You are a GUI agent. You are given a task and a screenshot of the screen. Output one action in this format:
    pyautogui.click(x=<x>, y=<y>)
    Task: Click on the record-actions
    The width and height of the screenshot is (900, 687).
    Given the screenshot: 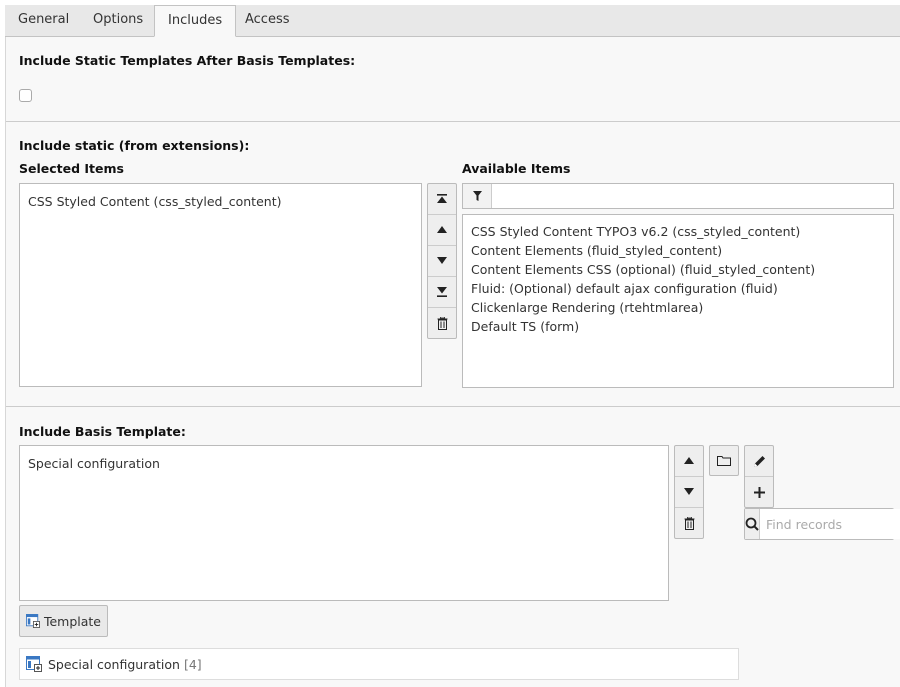 What is the action you would take?
    pyautogui.click(x=759, y=476)
    